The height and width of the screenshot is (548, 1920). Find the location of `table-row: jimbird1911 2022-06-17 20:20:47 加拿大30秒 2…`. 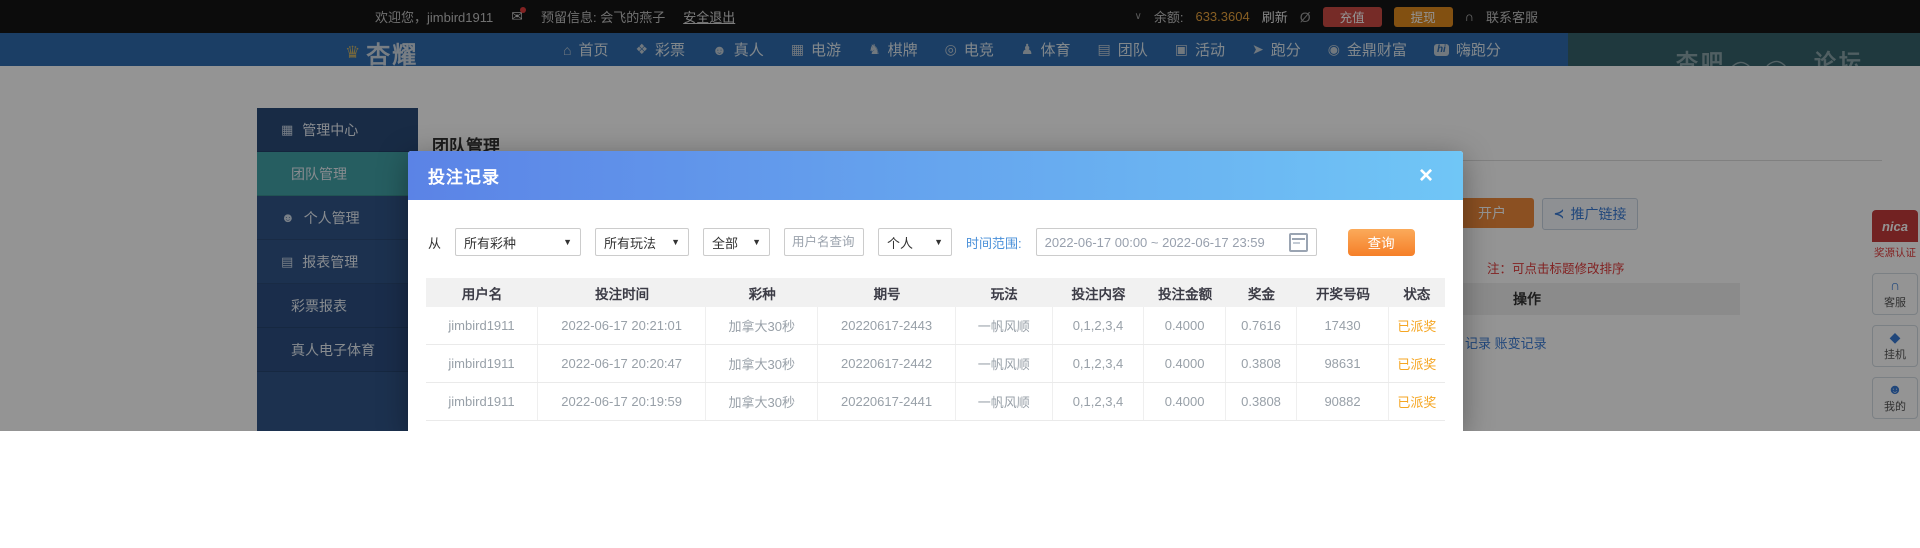

table-row: jimbird1911 2022-06-17 20:20:47 加拿大30秒 2… is located at coordinates (935, 364).